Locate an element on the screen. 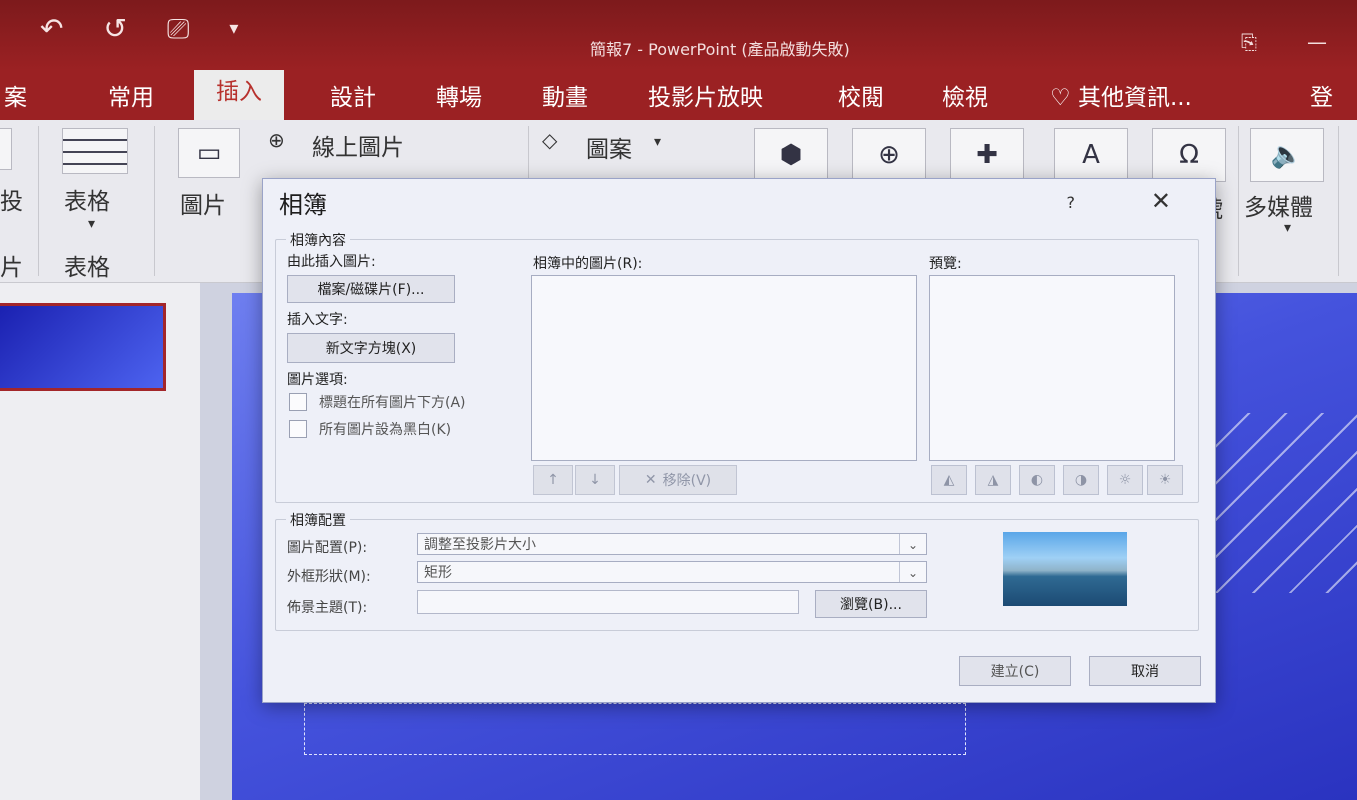 This screenshot has width=1357, height=800. theme-input is located at coordinates (608, 602).